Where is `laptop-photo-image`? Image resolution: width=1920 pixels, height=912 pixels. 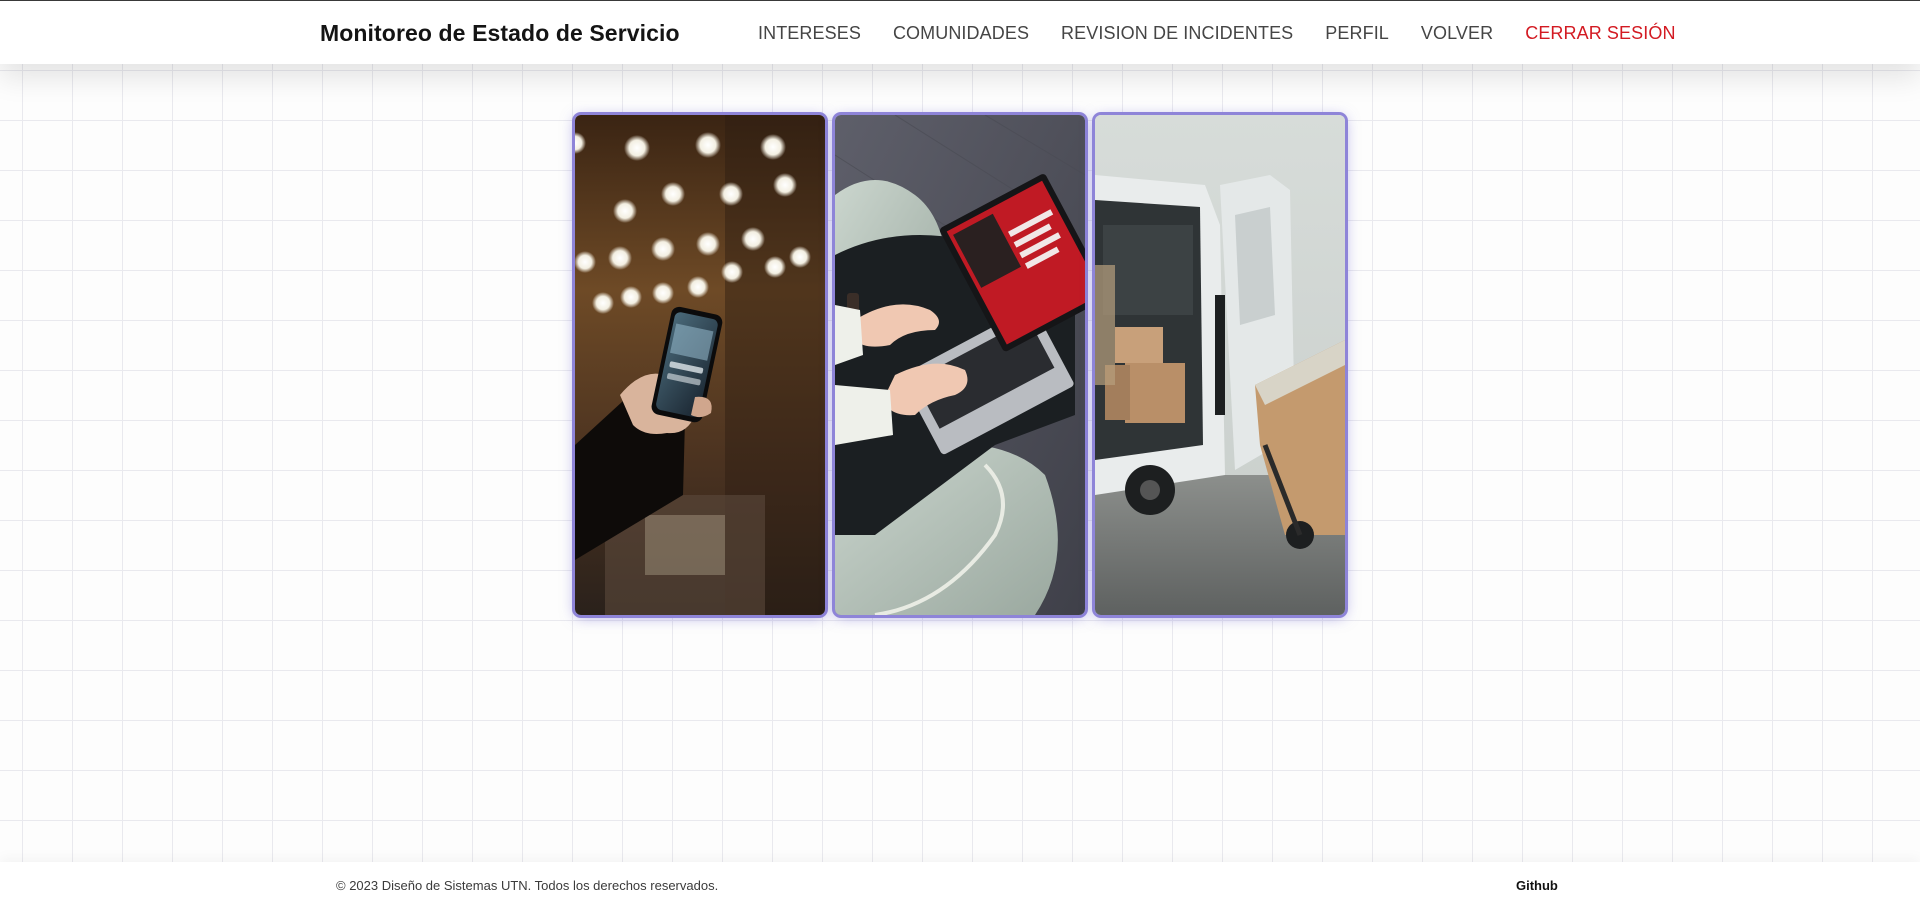
laptop-photo-image is located at coordinates (960, 365).